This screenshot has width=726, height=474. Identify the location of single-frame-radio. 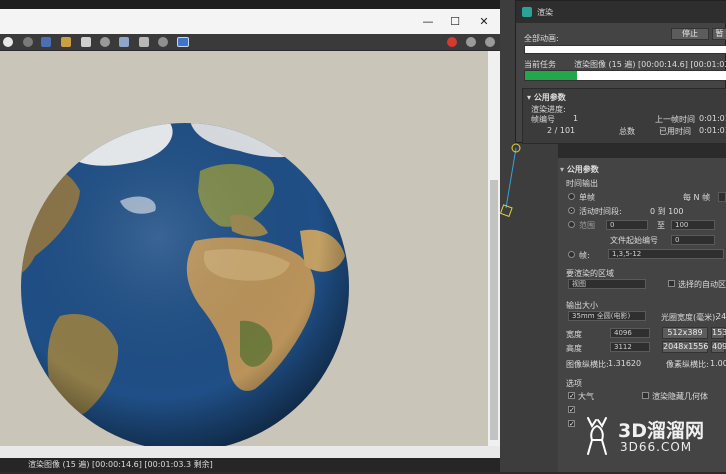
(571, 196).